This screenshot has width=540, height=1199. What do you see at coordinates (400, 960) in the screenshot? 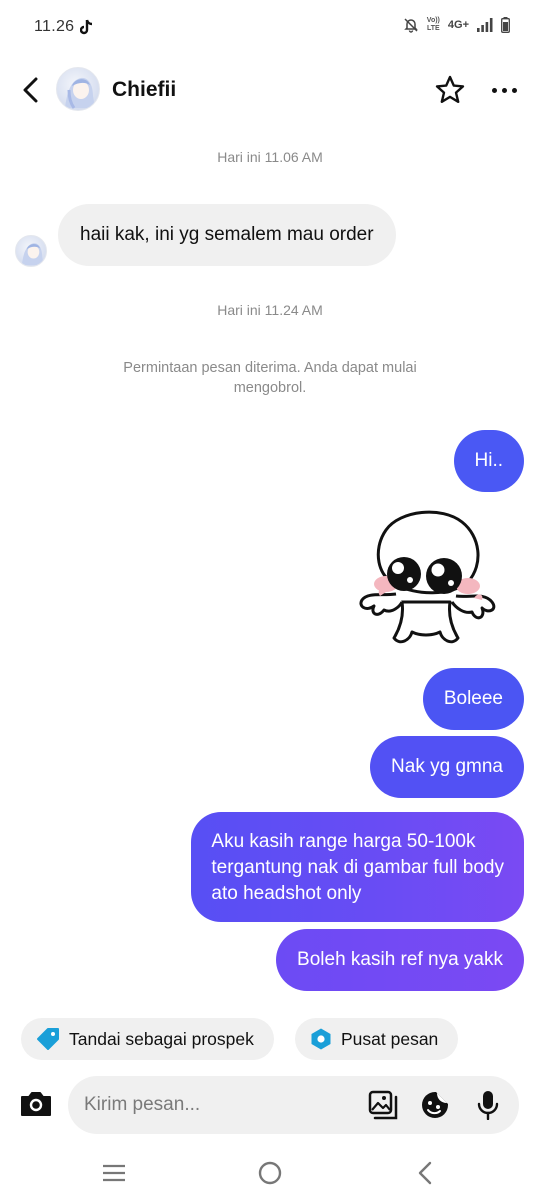
I see `outgoing-message: Boleh kasih ref nya yakk` at bounding box center [400, 960].